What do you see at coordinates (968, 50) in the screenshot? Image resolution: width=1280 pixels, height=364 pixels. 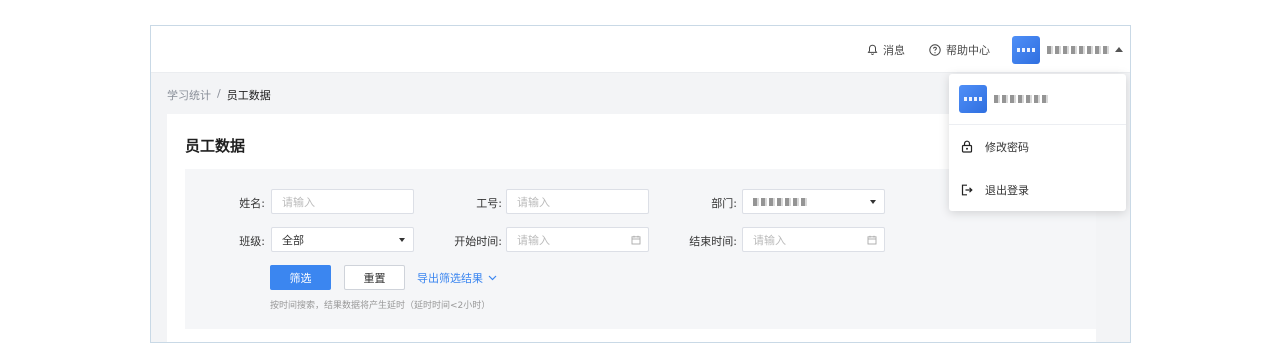 I see `help-center-label: 帮助中心` at bounding box center [968, 50].